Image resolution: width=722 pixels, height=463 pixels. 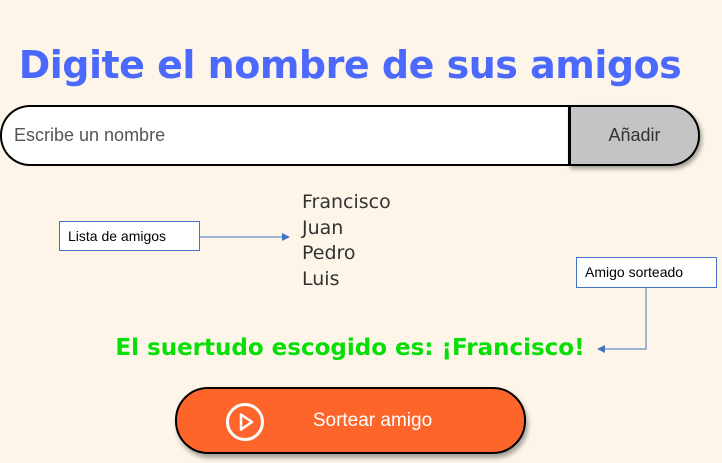 What do you see at coordinates (346, 241) in the screenshot?
I see `friends-list: Francisco Juan Pedro Luis` at bounding box center [346, 241].